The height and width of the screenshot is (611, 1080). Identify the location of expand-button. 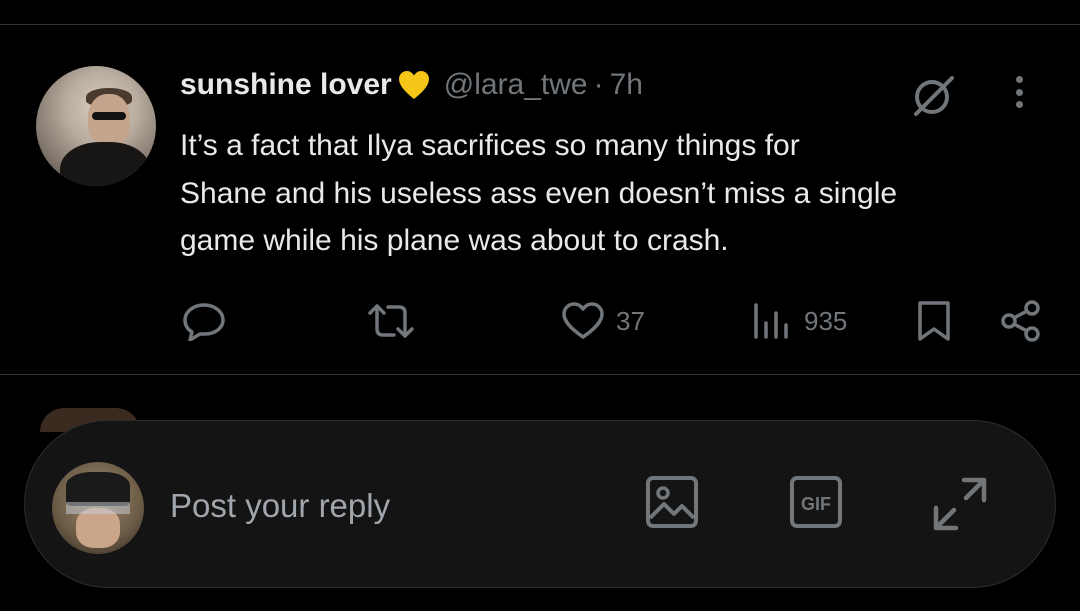
(960, 506).